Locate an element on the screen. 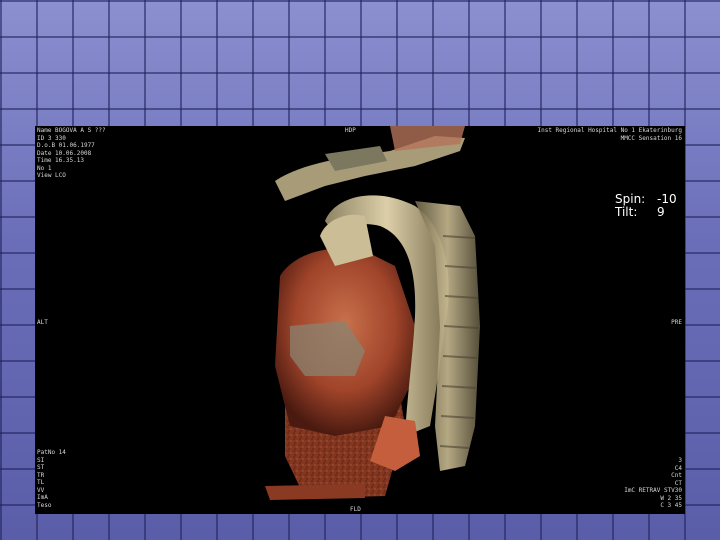 The image size is (720, 540). right-orientation-label: PRE is located at coordinates (676, 322).